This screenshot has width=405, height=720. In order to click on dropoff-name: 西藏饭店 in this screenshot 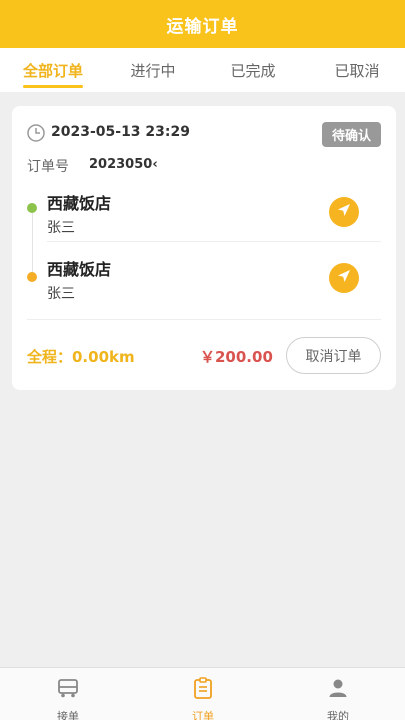, I will do `click(79, 269)`.